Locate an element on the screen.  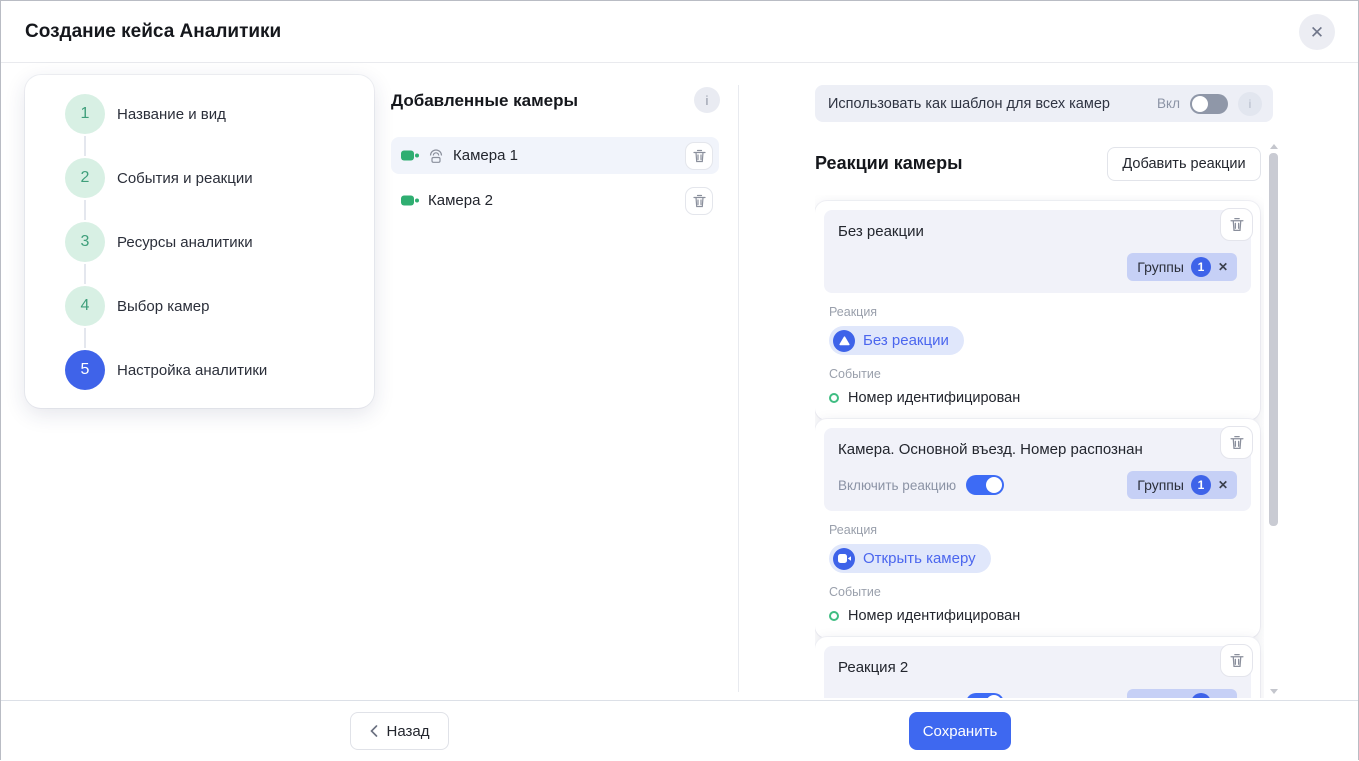
camera-reactions-title: Реакции камеры is located at coordinates (889, 163).